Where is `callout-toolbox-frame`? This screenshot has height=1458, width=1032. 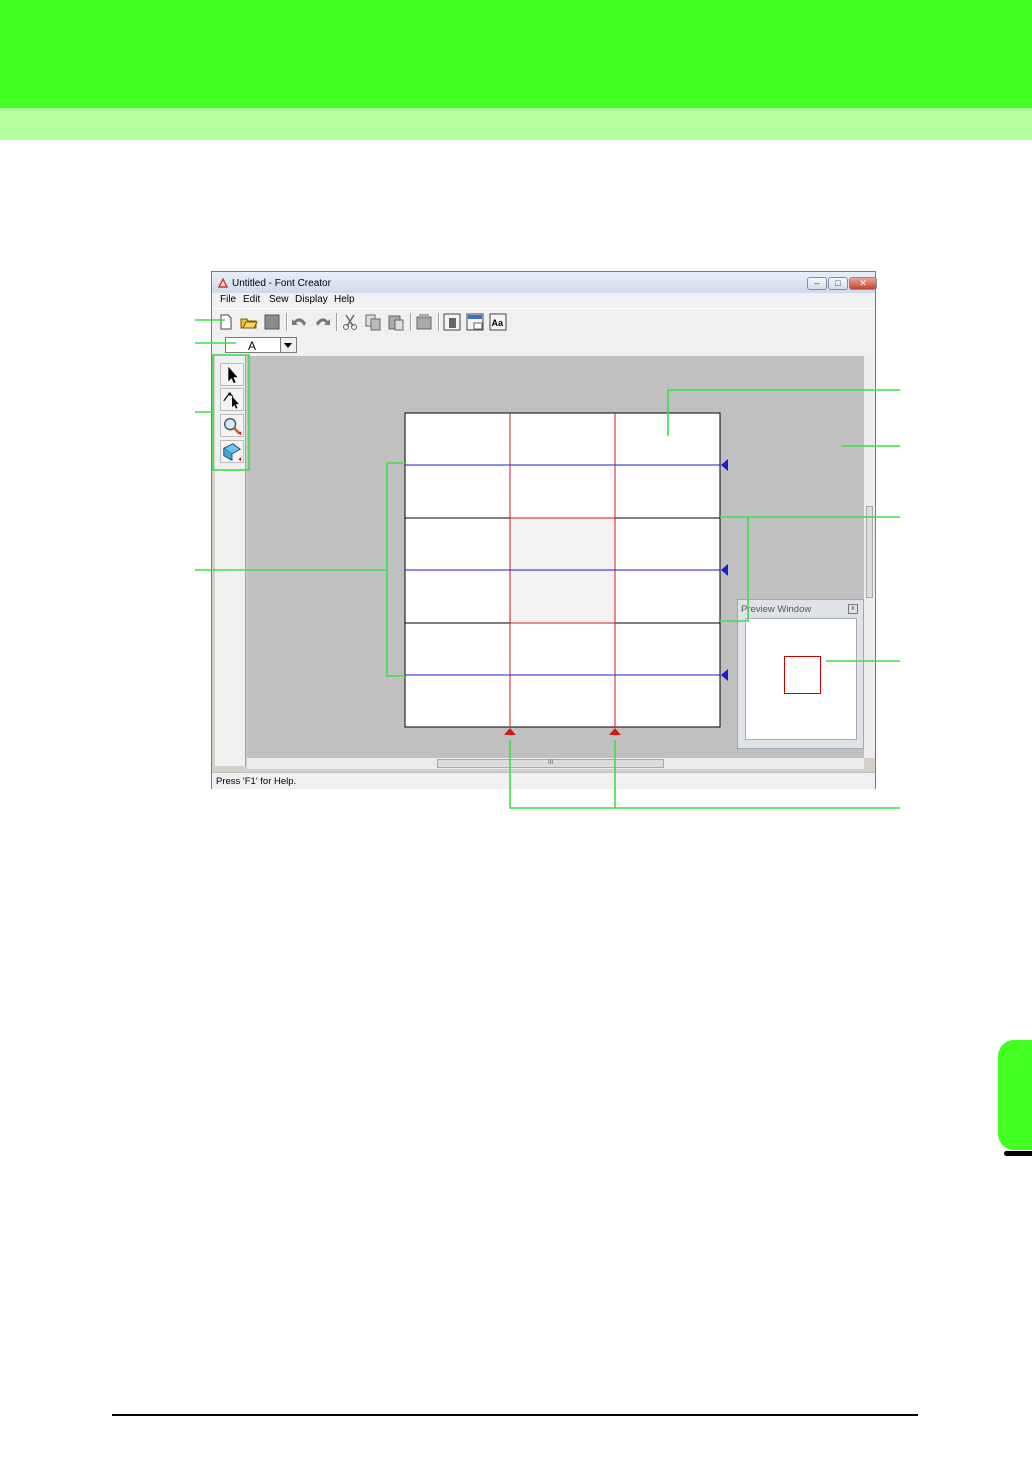 callout-toolbox-frame is located at coordinates (231, 412).